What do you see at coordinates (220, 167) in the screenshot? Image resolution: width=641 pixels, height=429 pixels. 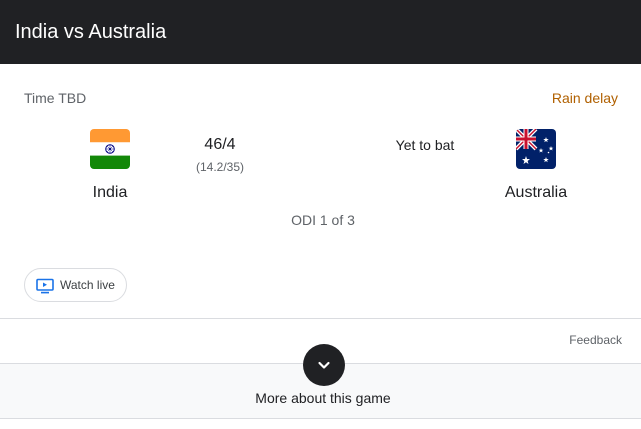 I see `india-overs: (14.2/35)` at bounding box center [220, 167].